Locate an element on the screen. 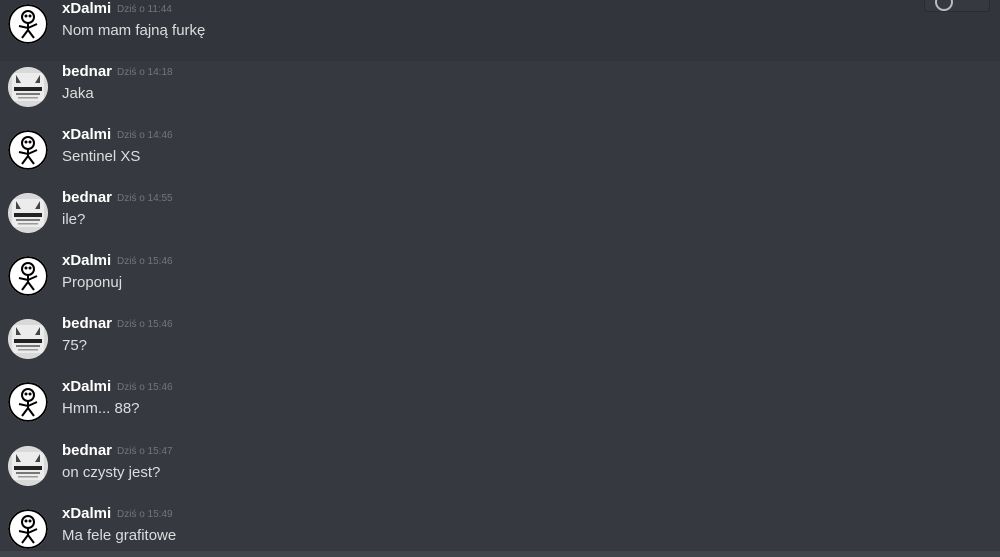  message-item: xDalmi Dziś o 14:46 Sentinel XS is located at coordinates (500, 155).